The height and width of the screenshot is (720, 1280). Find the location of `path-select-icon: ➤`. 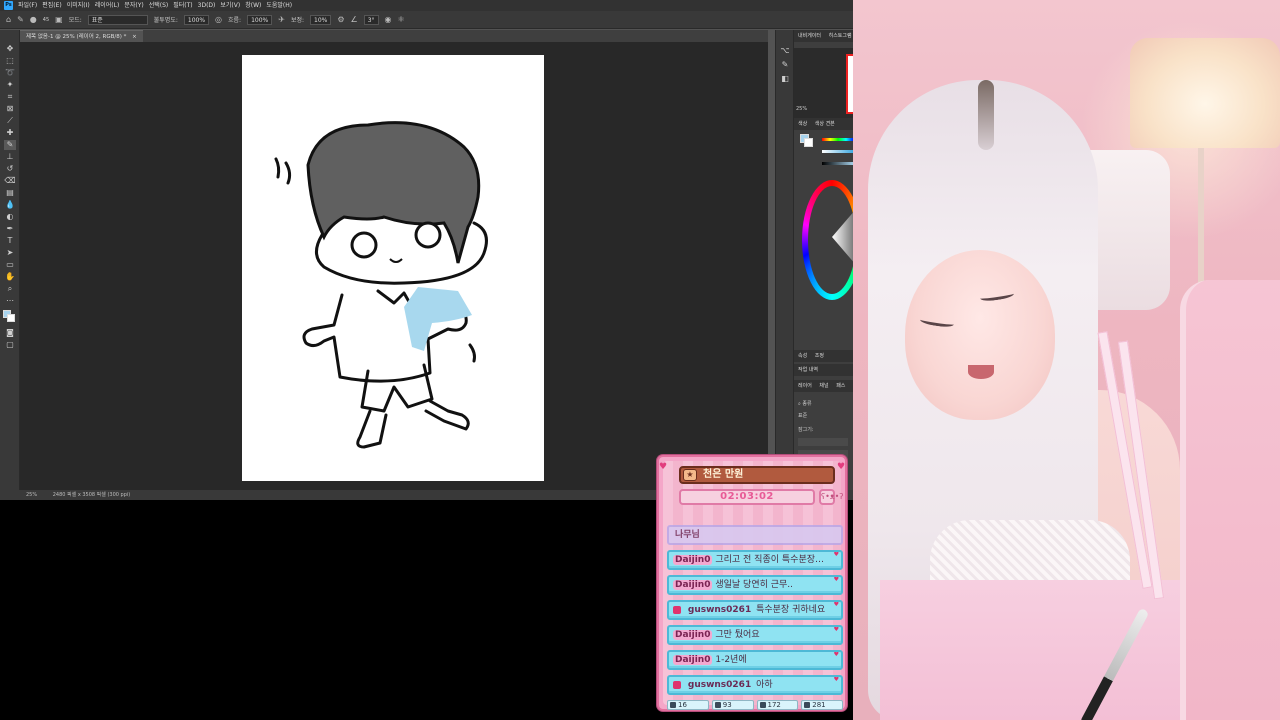

path-select-icon: ➤ is located at coordinates (10, 253).